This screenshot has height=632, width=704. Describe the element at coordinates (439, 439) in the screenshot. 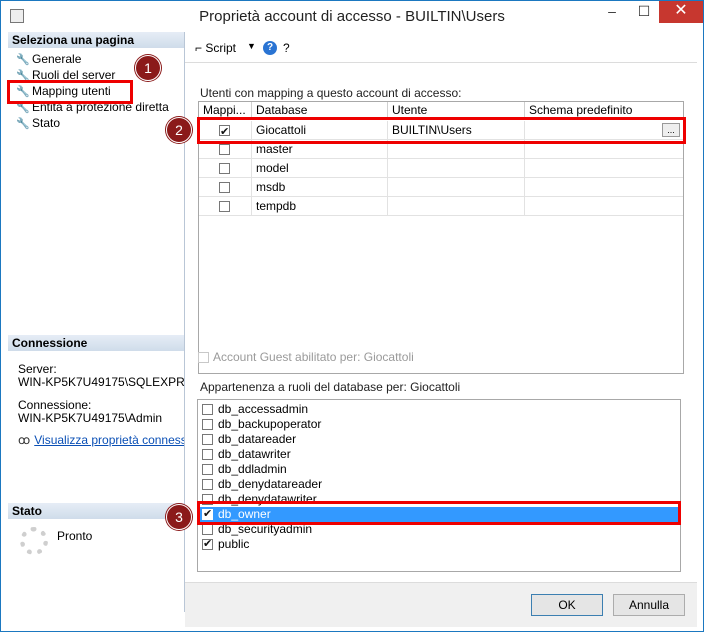

I see `list-item: db_datareader` at that location.